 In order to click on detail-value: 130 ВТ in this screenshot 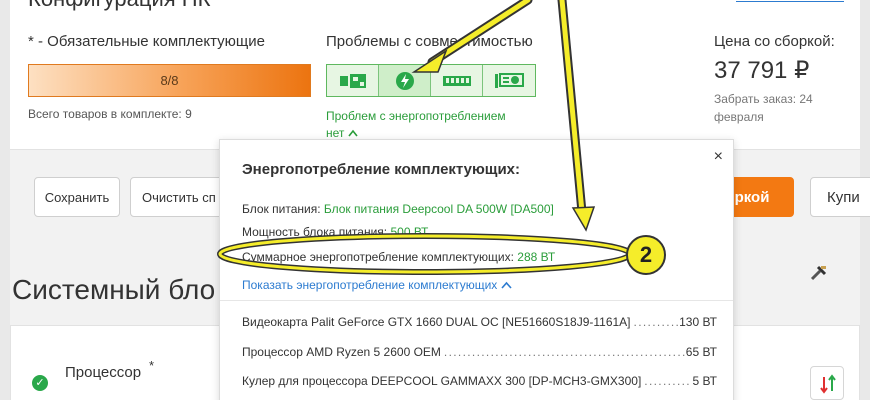, I will do `click(698, 322)`.